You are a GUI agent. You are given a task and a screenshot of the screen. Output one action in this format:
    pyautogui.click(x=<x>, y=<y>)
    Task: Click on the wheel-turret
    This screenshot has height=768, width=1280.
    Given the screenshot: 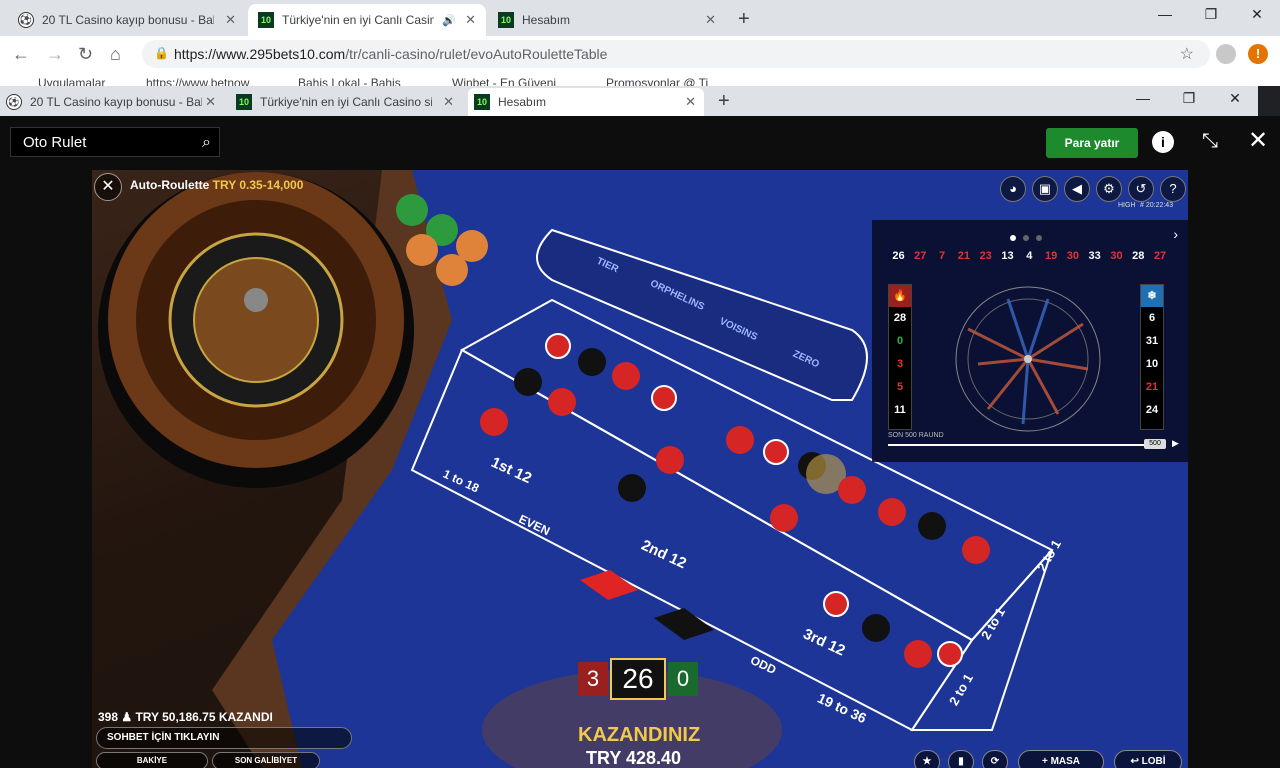 What is the action you would take?
    pyautogui.click(x=256, y=300)
    